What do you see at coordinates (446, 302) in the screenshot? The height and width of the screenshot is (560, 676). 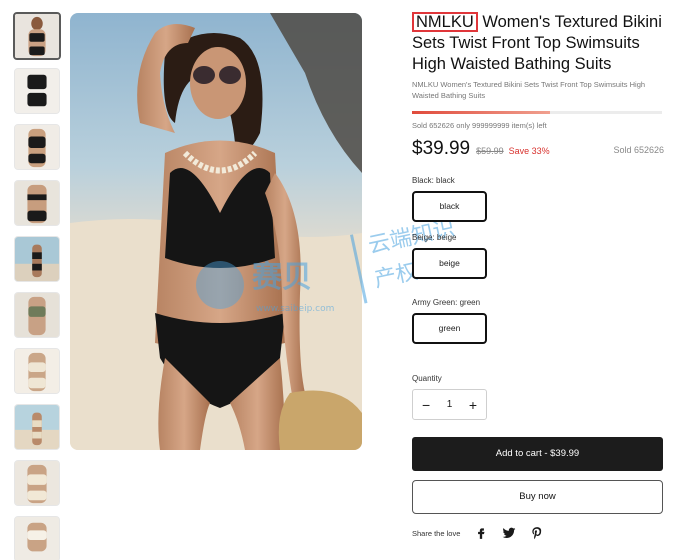 I see `option-label-green: Army Green: green` at bounding box center [446, 302].